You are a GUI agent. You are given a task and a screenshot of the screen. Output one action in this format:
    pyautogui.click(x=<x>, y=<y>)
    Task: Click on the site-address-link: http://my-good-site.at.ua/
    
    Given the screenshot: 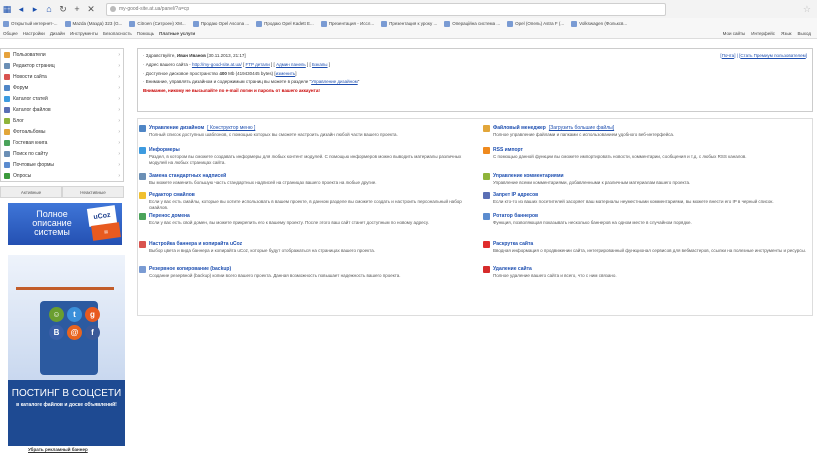 What is the action you would take?
    pyautogui.click(x=217, y=64)
    